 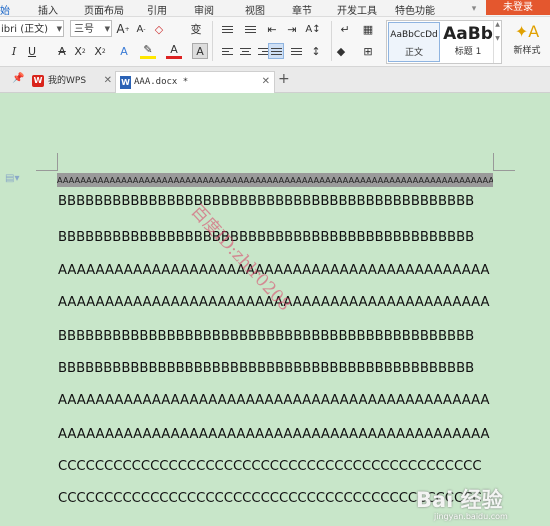 I want to click on baidu-jingyan-watermark: Bai 经验 jingyan.baidu.com, so click(x=482, y=504).